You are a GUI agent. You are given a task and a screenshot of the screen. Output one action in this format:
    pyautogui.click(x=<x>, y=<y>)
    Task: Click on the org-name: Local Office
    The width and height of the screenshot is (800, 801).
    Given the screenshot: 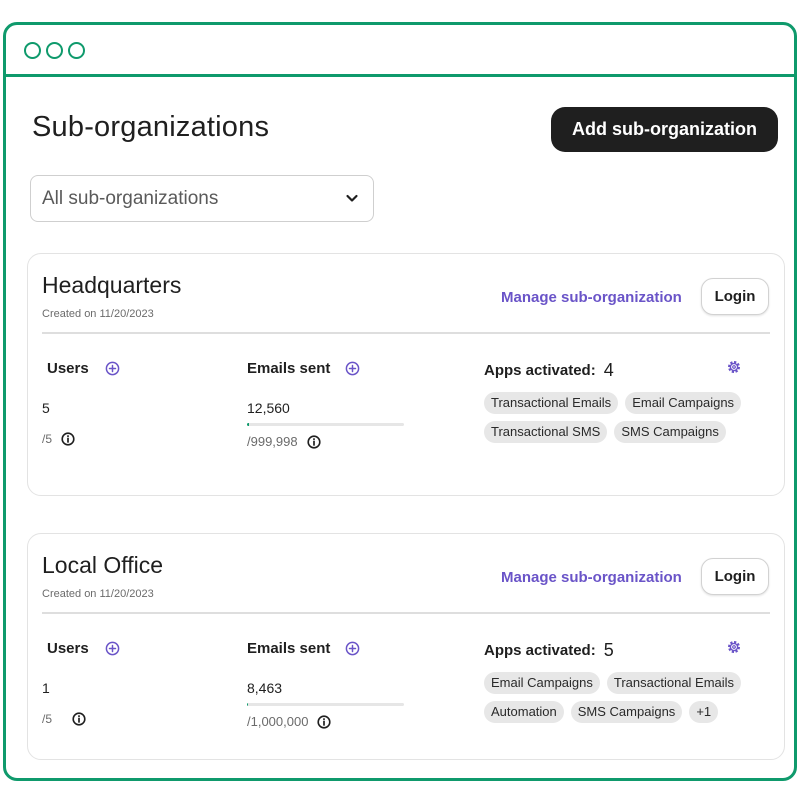 What is the action you would take?
    pyautogui.click(x=103, y=565)
    